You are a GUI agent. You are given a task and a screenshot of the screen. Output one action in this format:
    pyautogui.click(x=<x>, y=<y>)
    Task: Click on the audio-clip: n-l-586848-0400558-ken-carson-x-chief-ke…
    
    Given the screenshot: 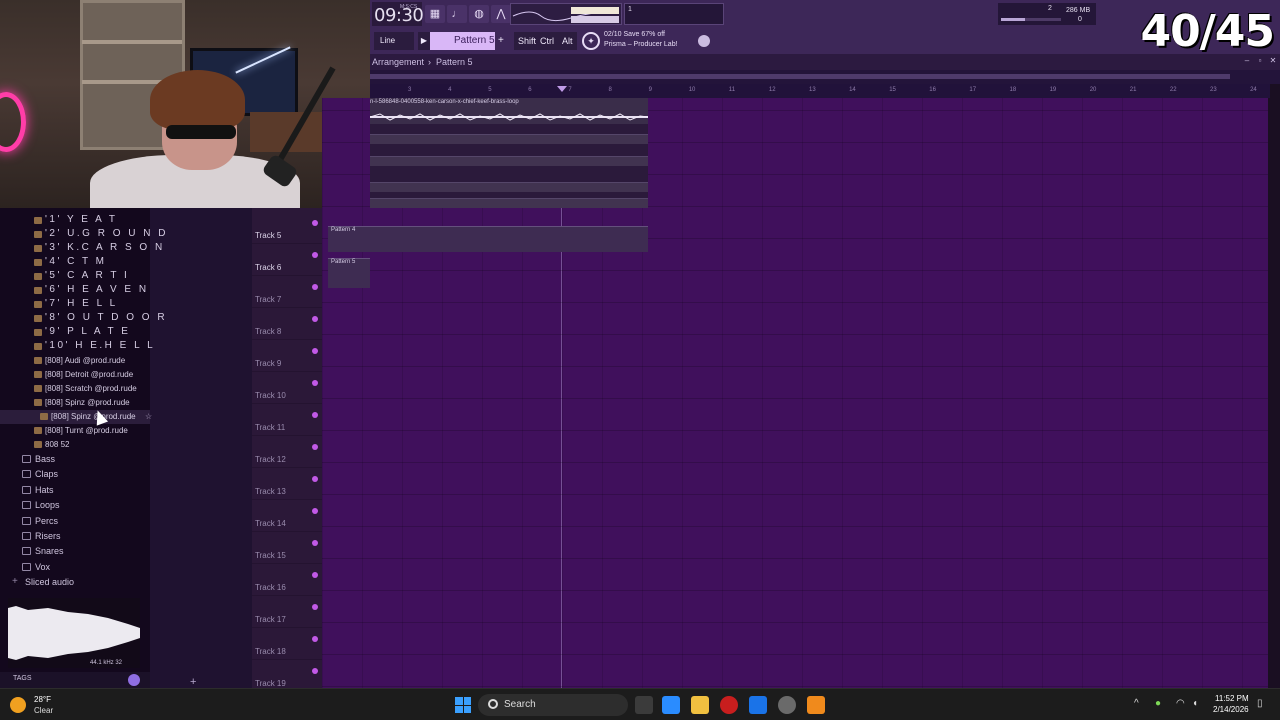 What is the action you would take?
    pyautogui.click(x=509, y=111)
    